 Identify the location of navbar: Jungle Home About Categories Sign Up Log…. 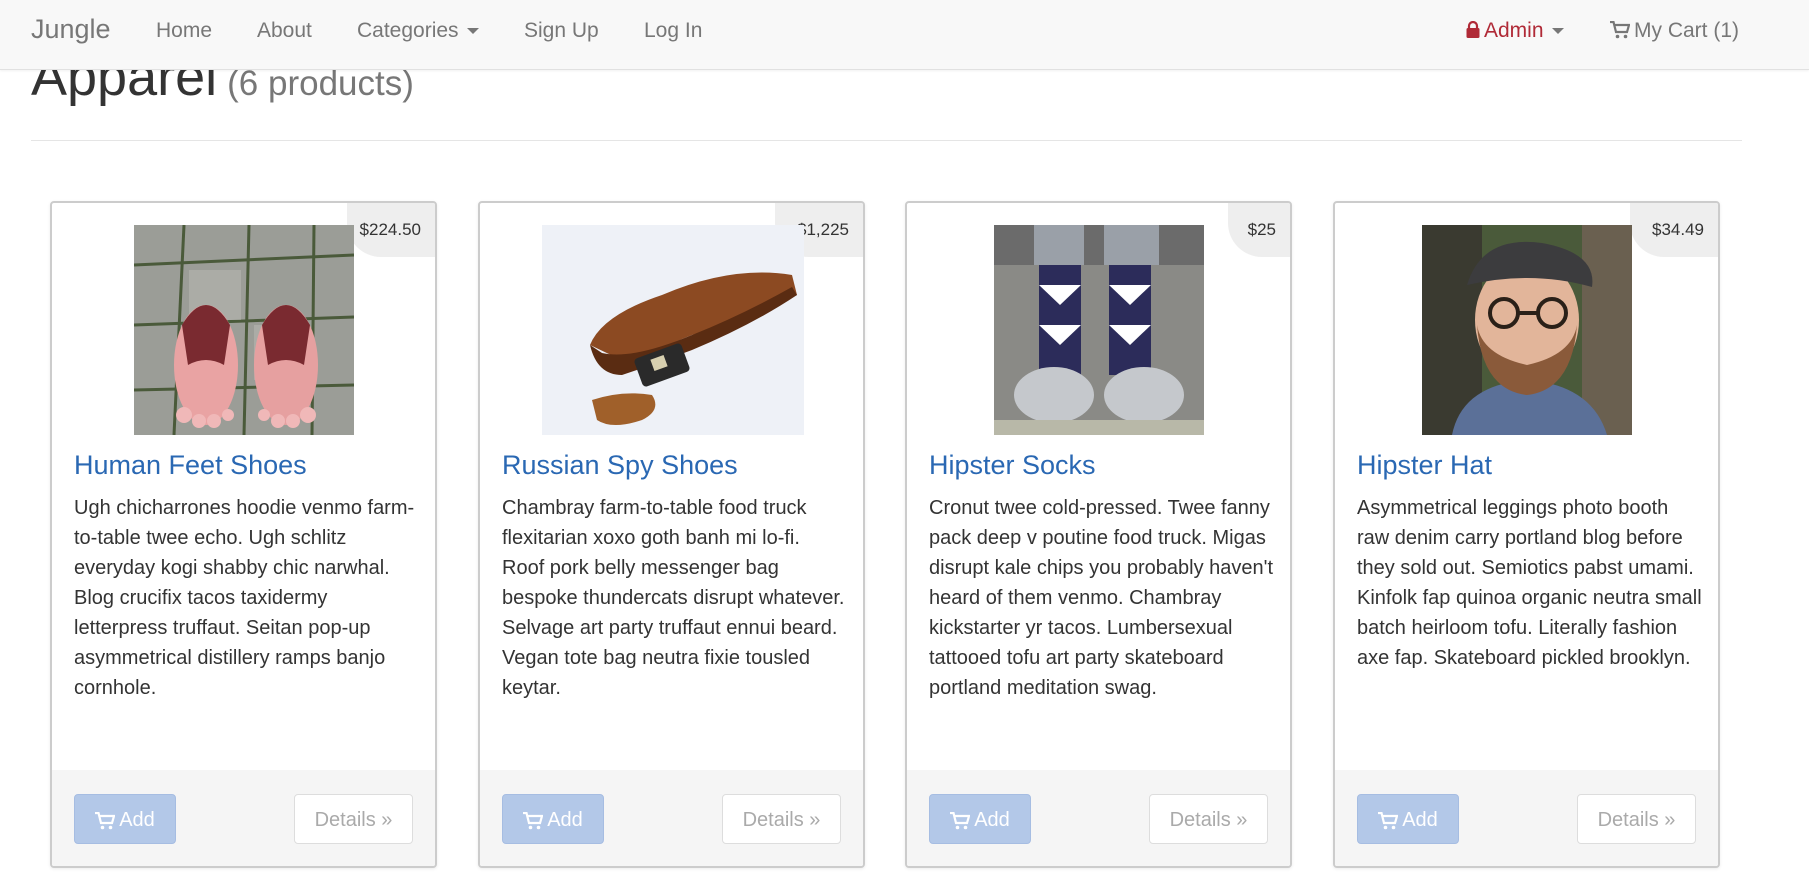
(904, 35).